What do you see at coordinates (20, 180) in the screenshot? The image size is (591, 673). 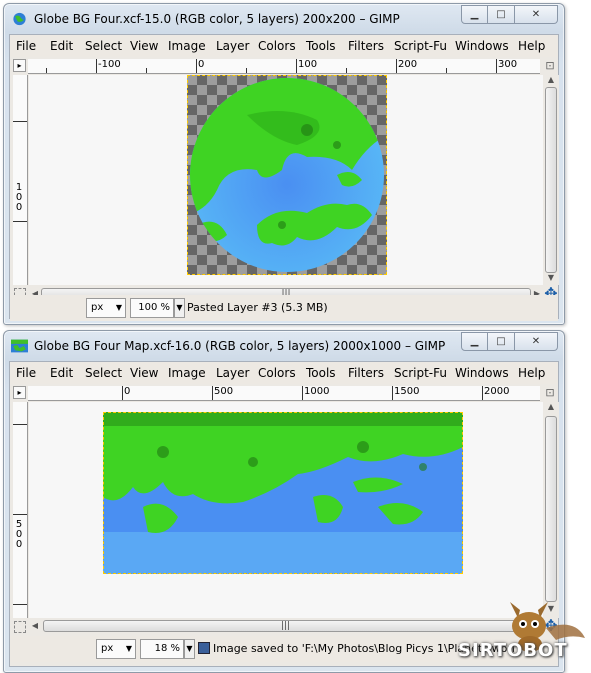 I see `vertical-ruler: 100` at bounding box center [20, 180].